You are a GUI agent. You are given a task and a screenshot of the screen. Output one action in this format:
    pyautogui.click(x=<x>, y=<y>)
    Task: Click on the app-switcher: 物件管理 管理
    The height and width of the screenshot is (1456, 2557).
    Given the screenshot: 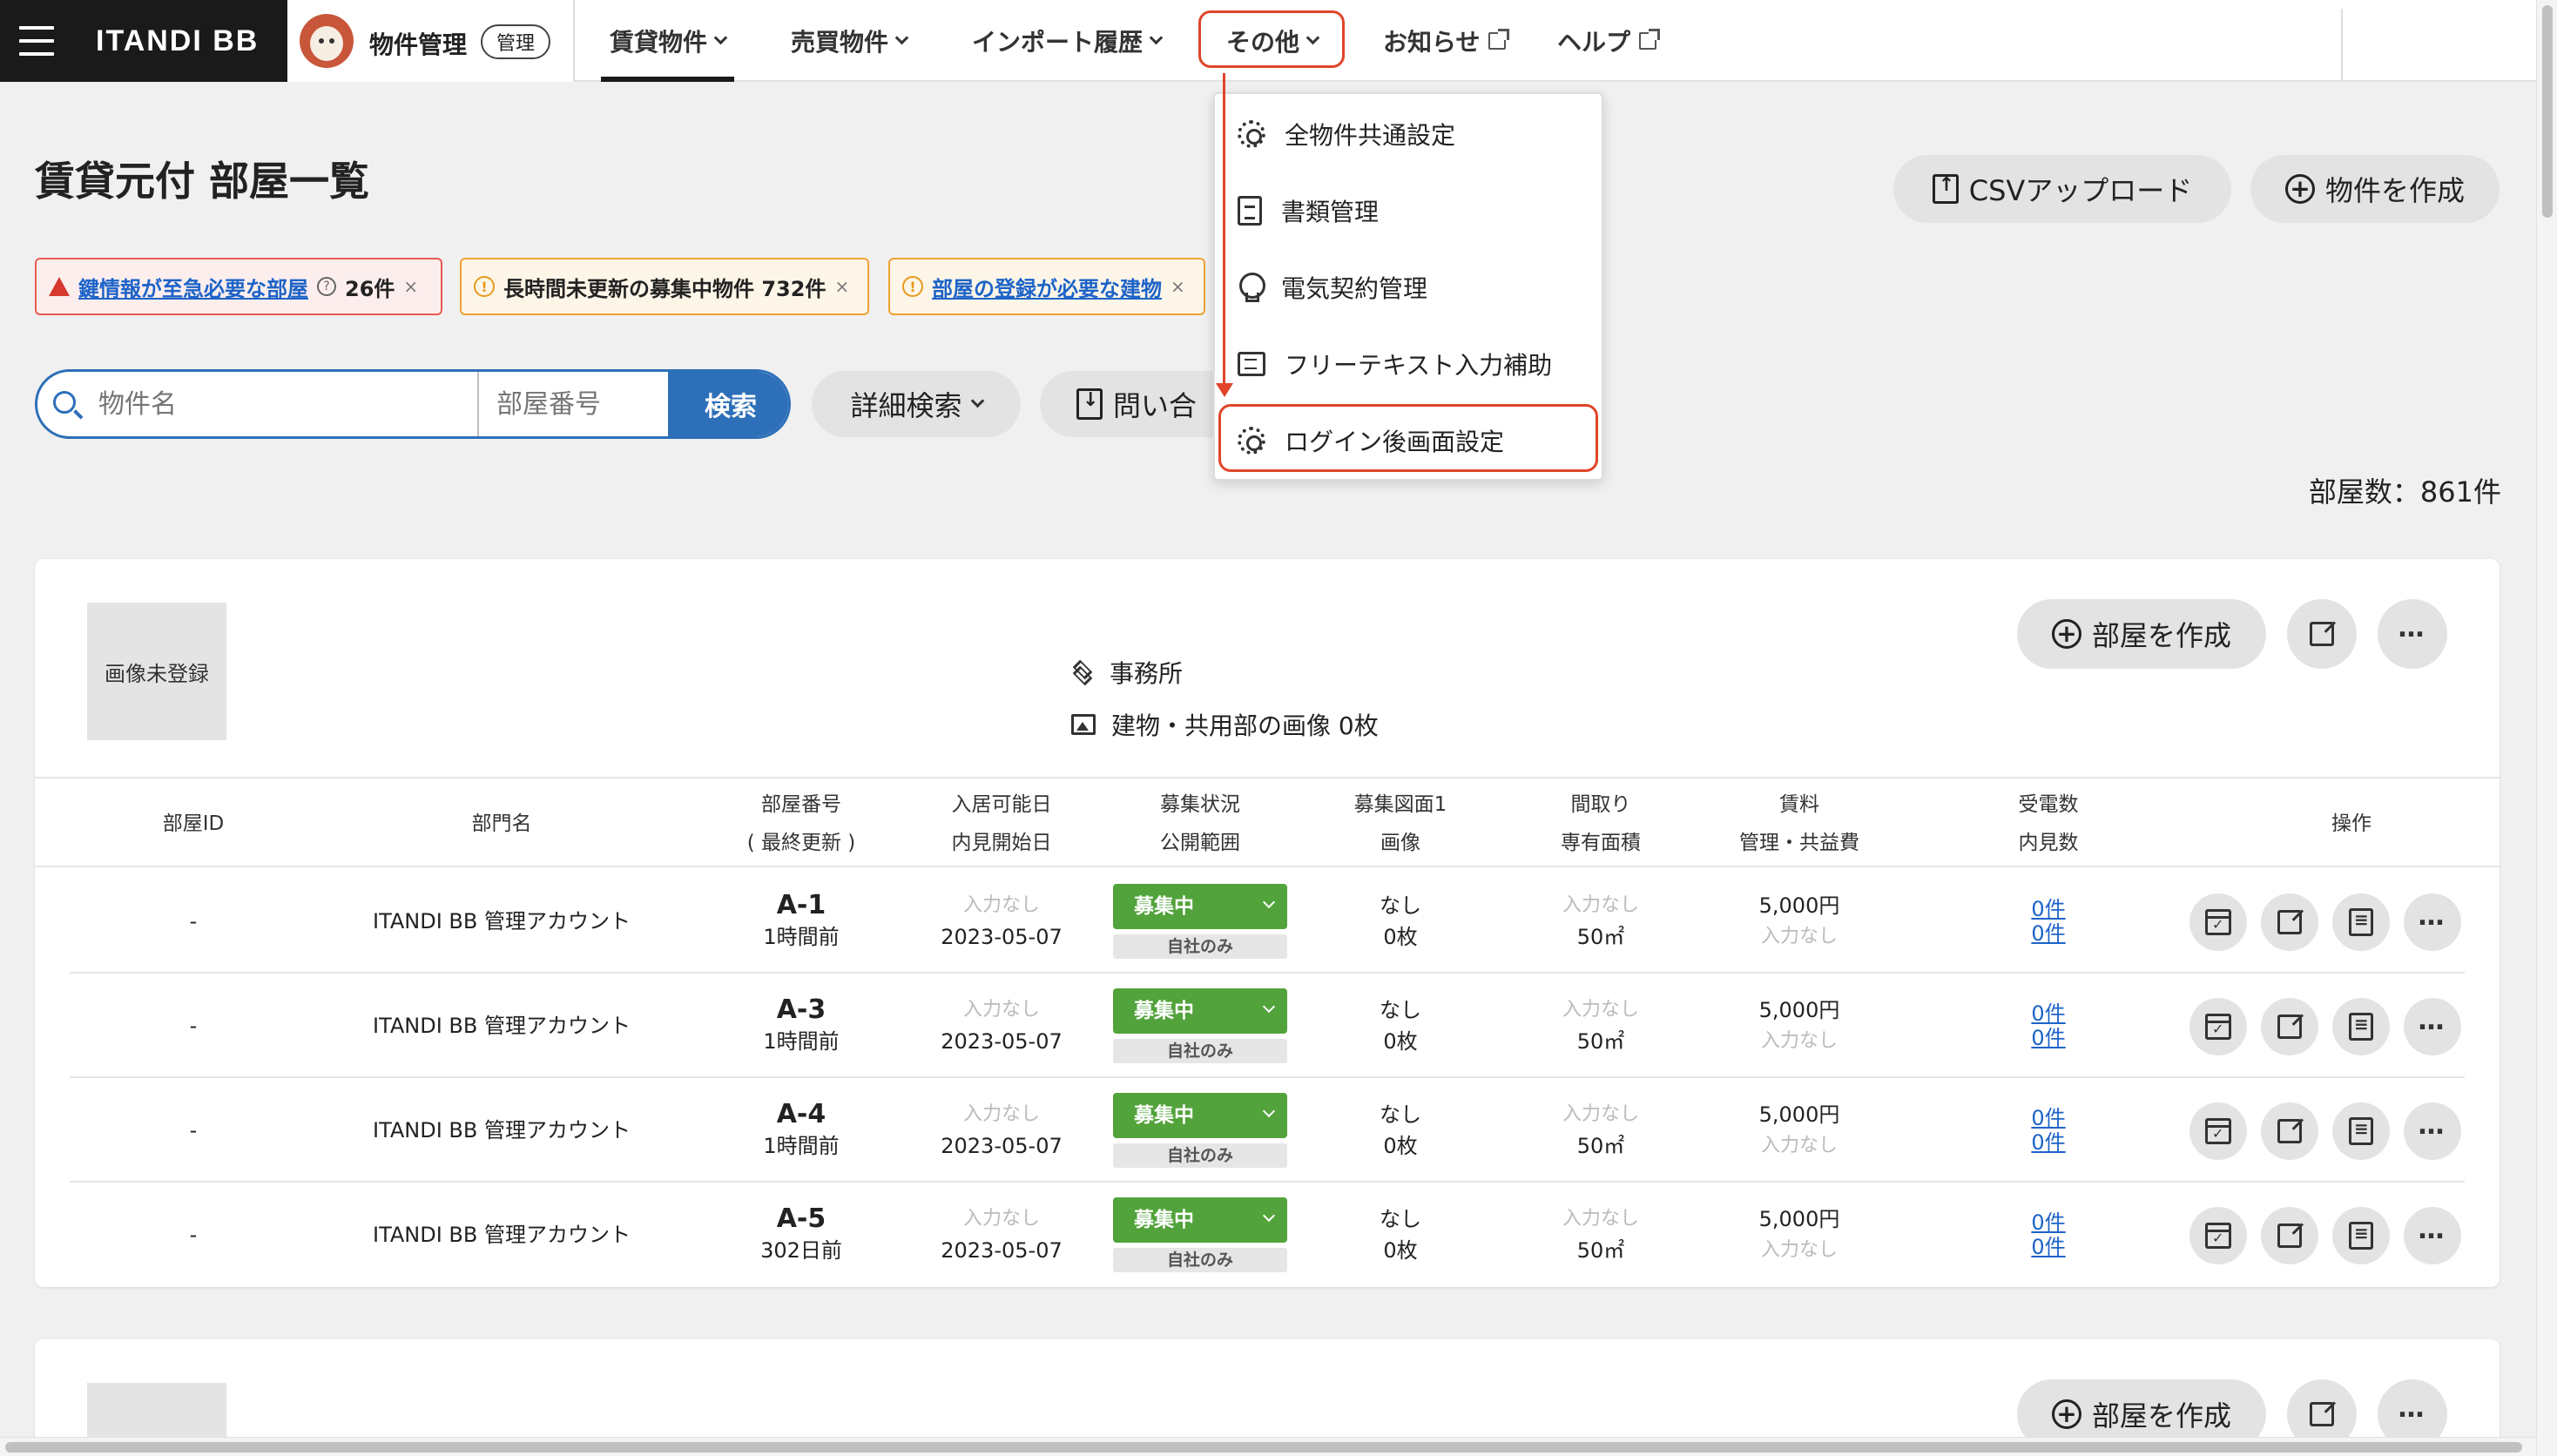 What is the action you would take?
    pyautogui.click(x=431, y=41)
    